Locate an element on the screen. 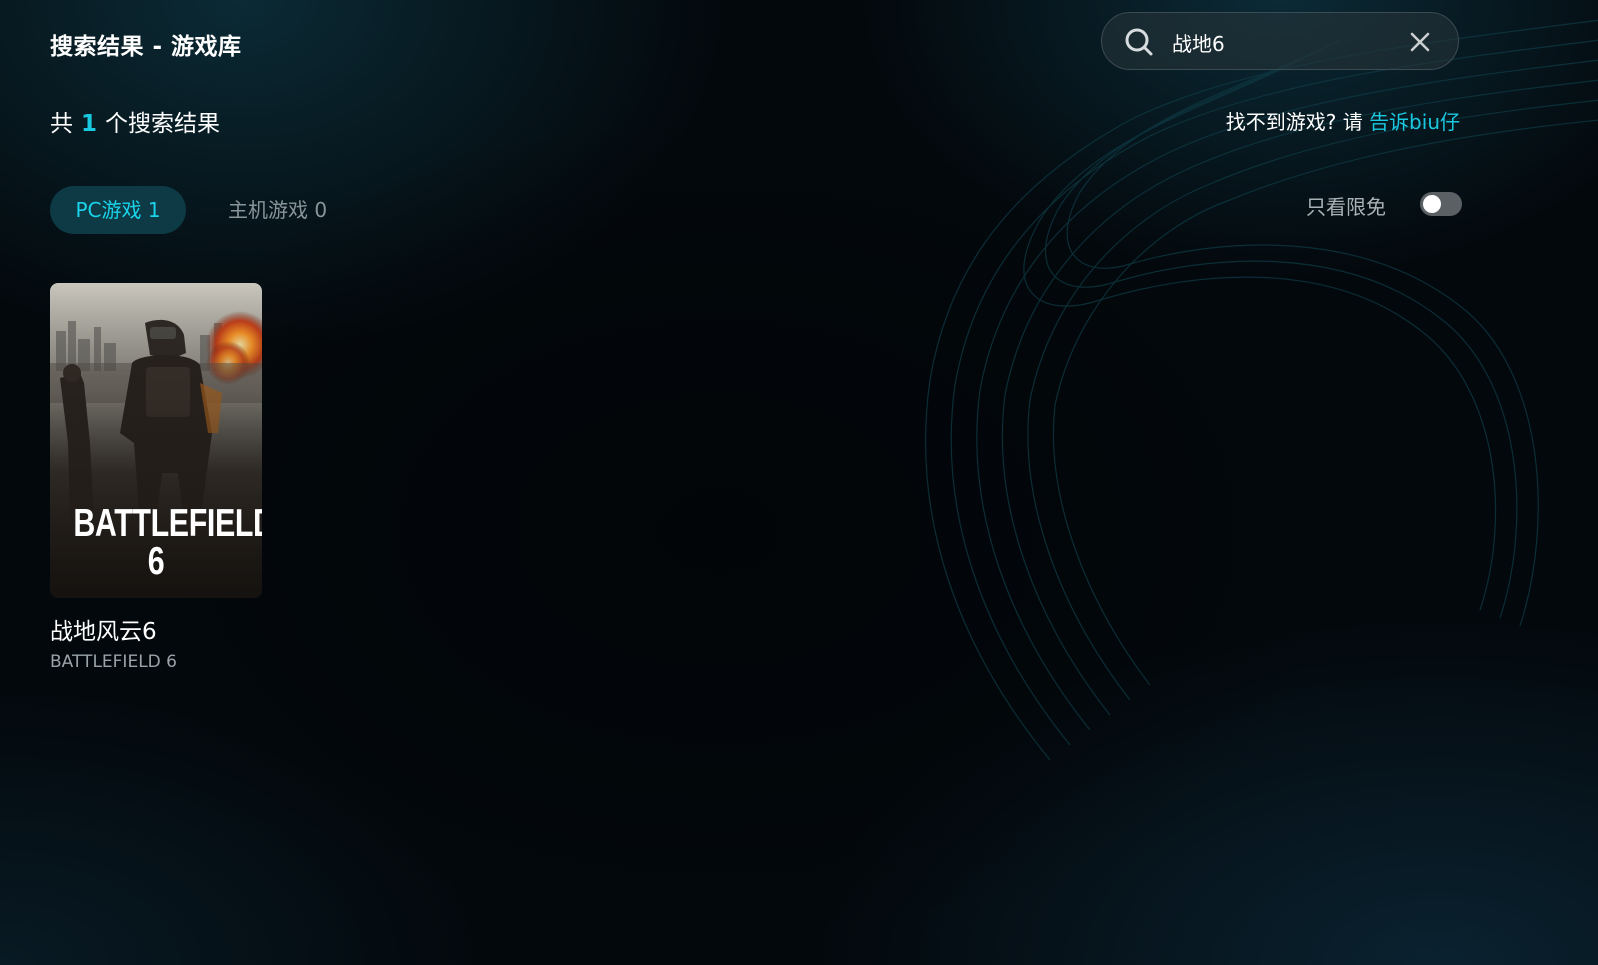 This screenshot has width=1598, height=965. feedback: 找不到游戏? 请 告诉biu仔 is located at coordinates (1343, 120).